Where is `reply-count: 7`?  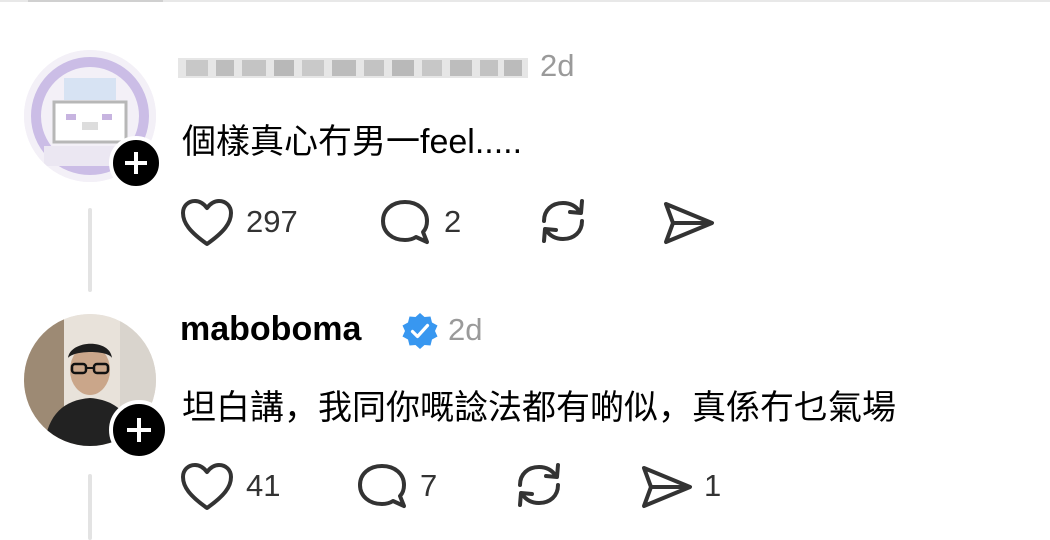 reply-count: 7 is located at coordinates (429, 485).